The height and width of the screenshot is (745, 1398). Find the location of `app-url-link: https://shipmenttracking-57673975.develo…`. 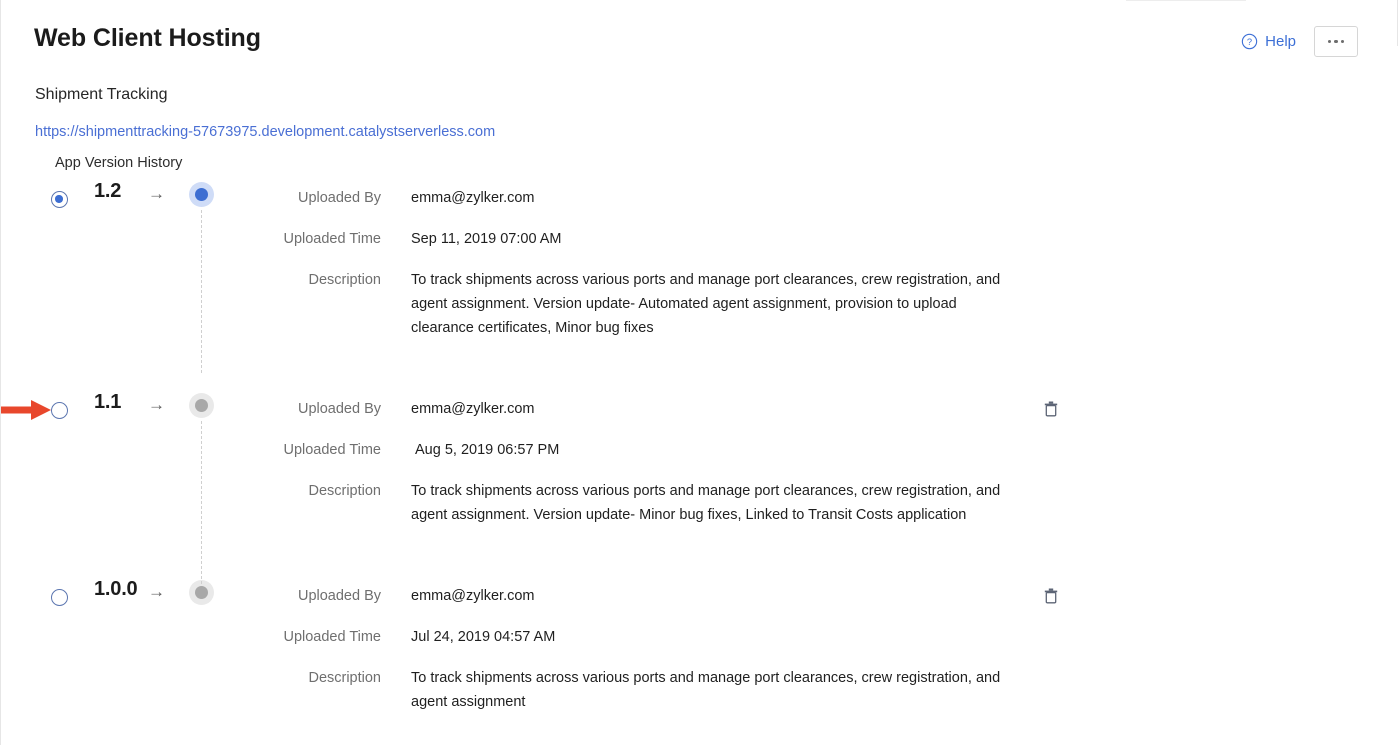

app-url-link: https://shipmenttracking-57673975.develo… is located at coordinates (265, 132).